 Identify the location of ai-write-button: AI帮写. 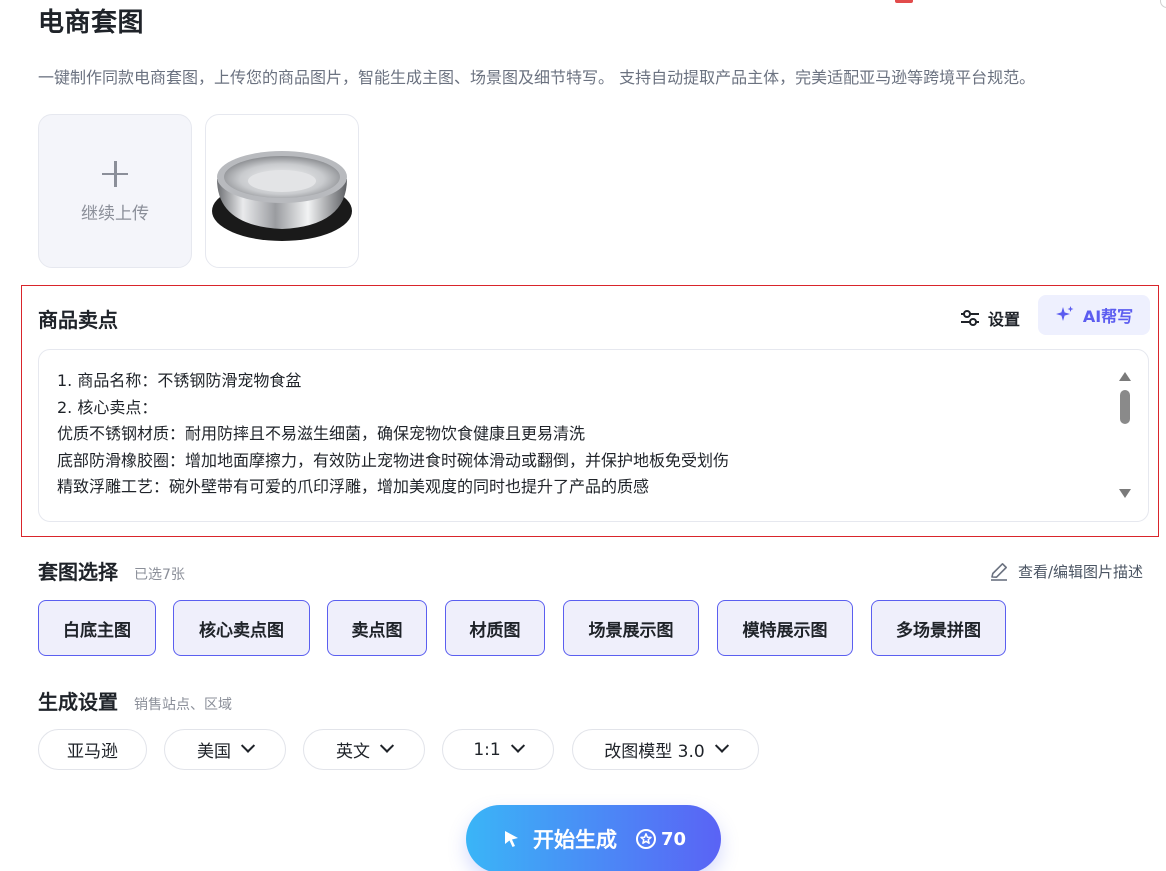
(1094, 315).